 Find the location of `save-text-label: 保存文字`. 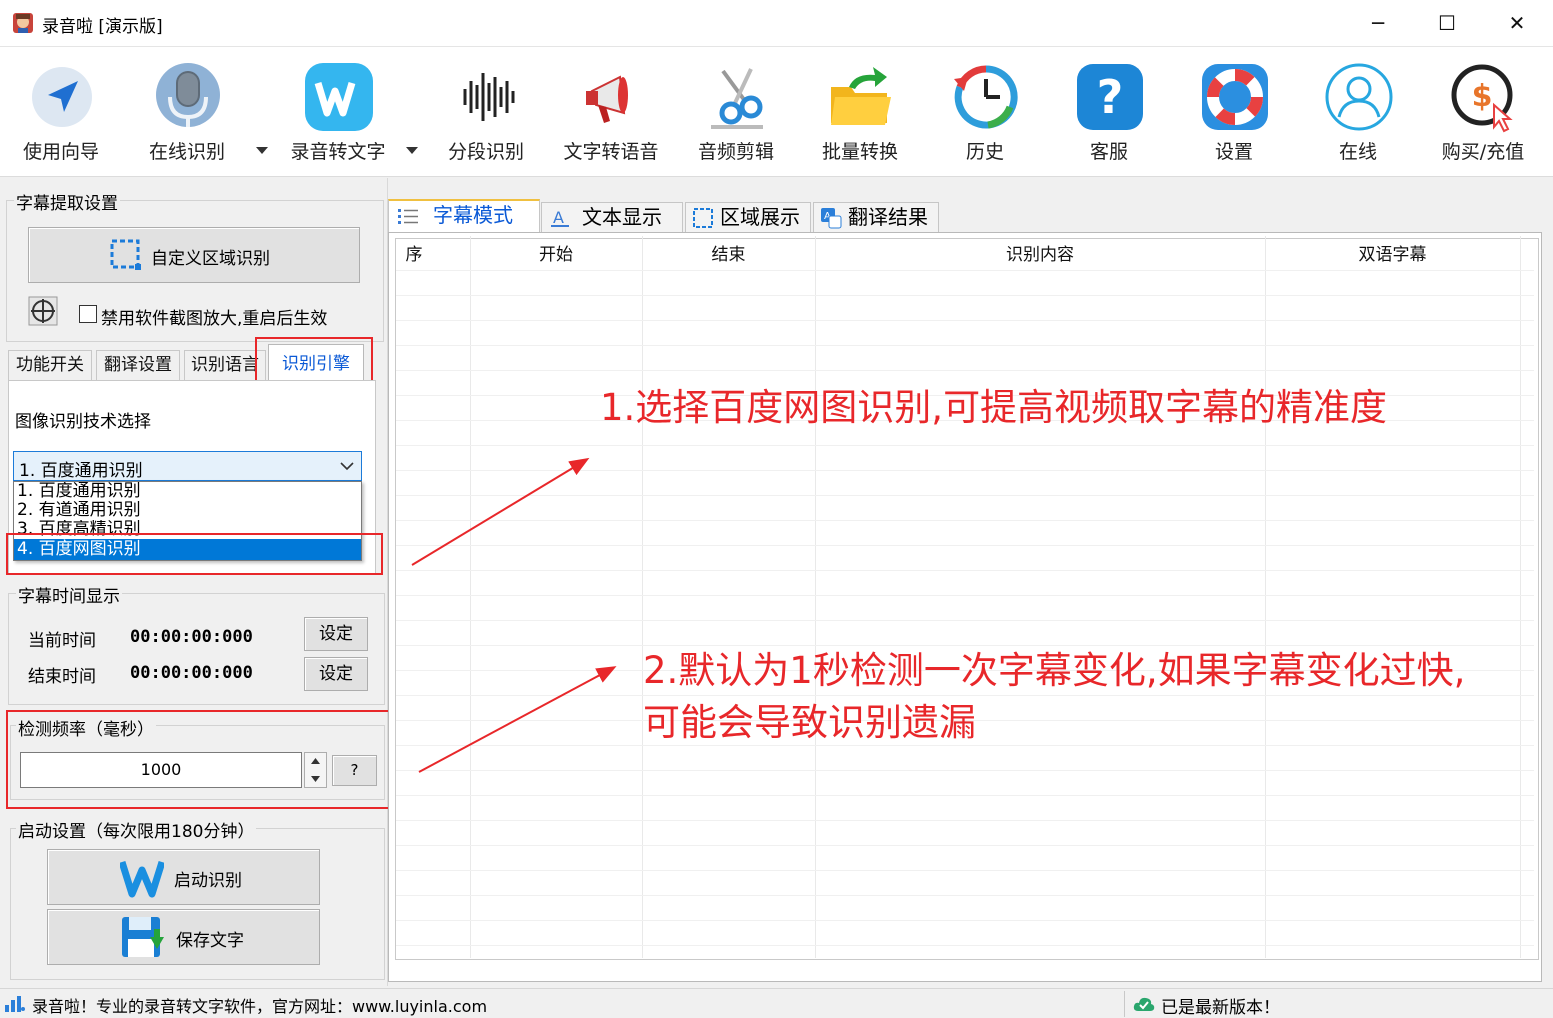

save-text-label: 保存文字 is located at coordinates (210, 941).